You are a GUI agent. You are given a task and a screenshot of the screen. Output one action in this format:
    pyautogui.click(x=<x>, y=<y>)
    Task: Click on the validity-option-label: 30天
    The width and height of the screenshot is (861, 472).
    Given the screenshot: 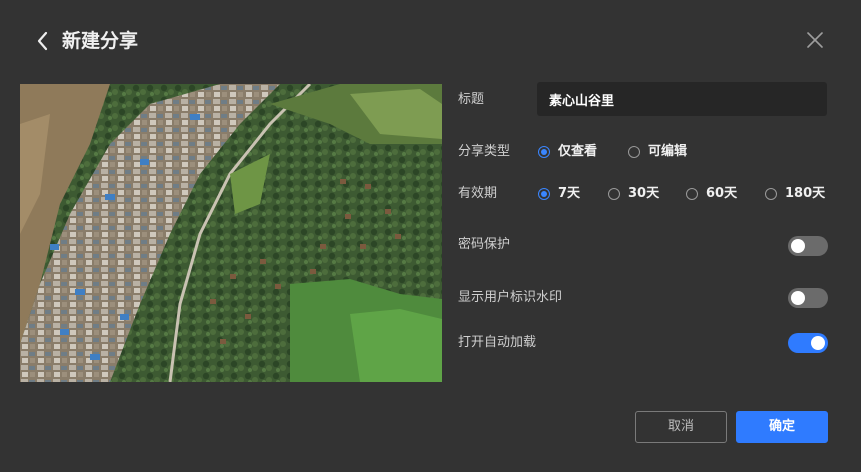 What is the action you would take?
    pyautogui.click(x=644, y=193)
    